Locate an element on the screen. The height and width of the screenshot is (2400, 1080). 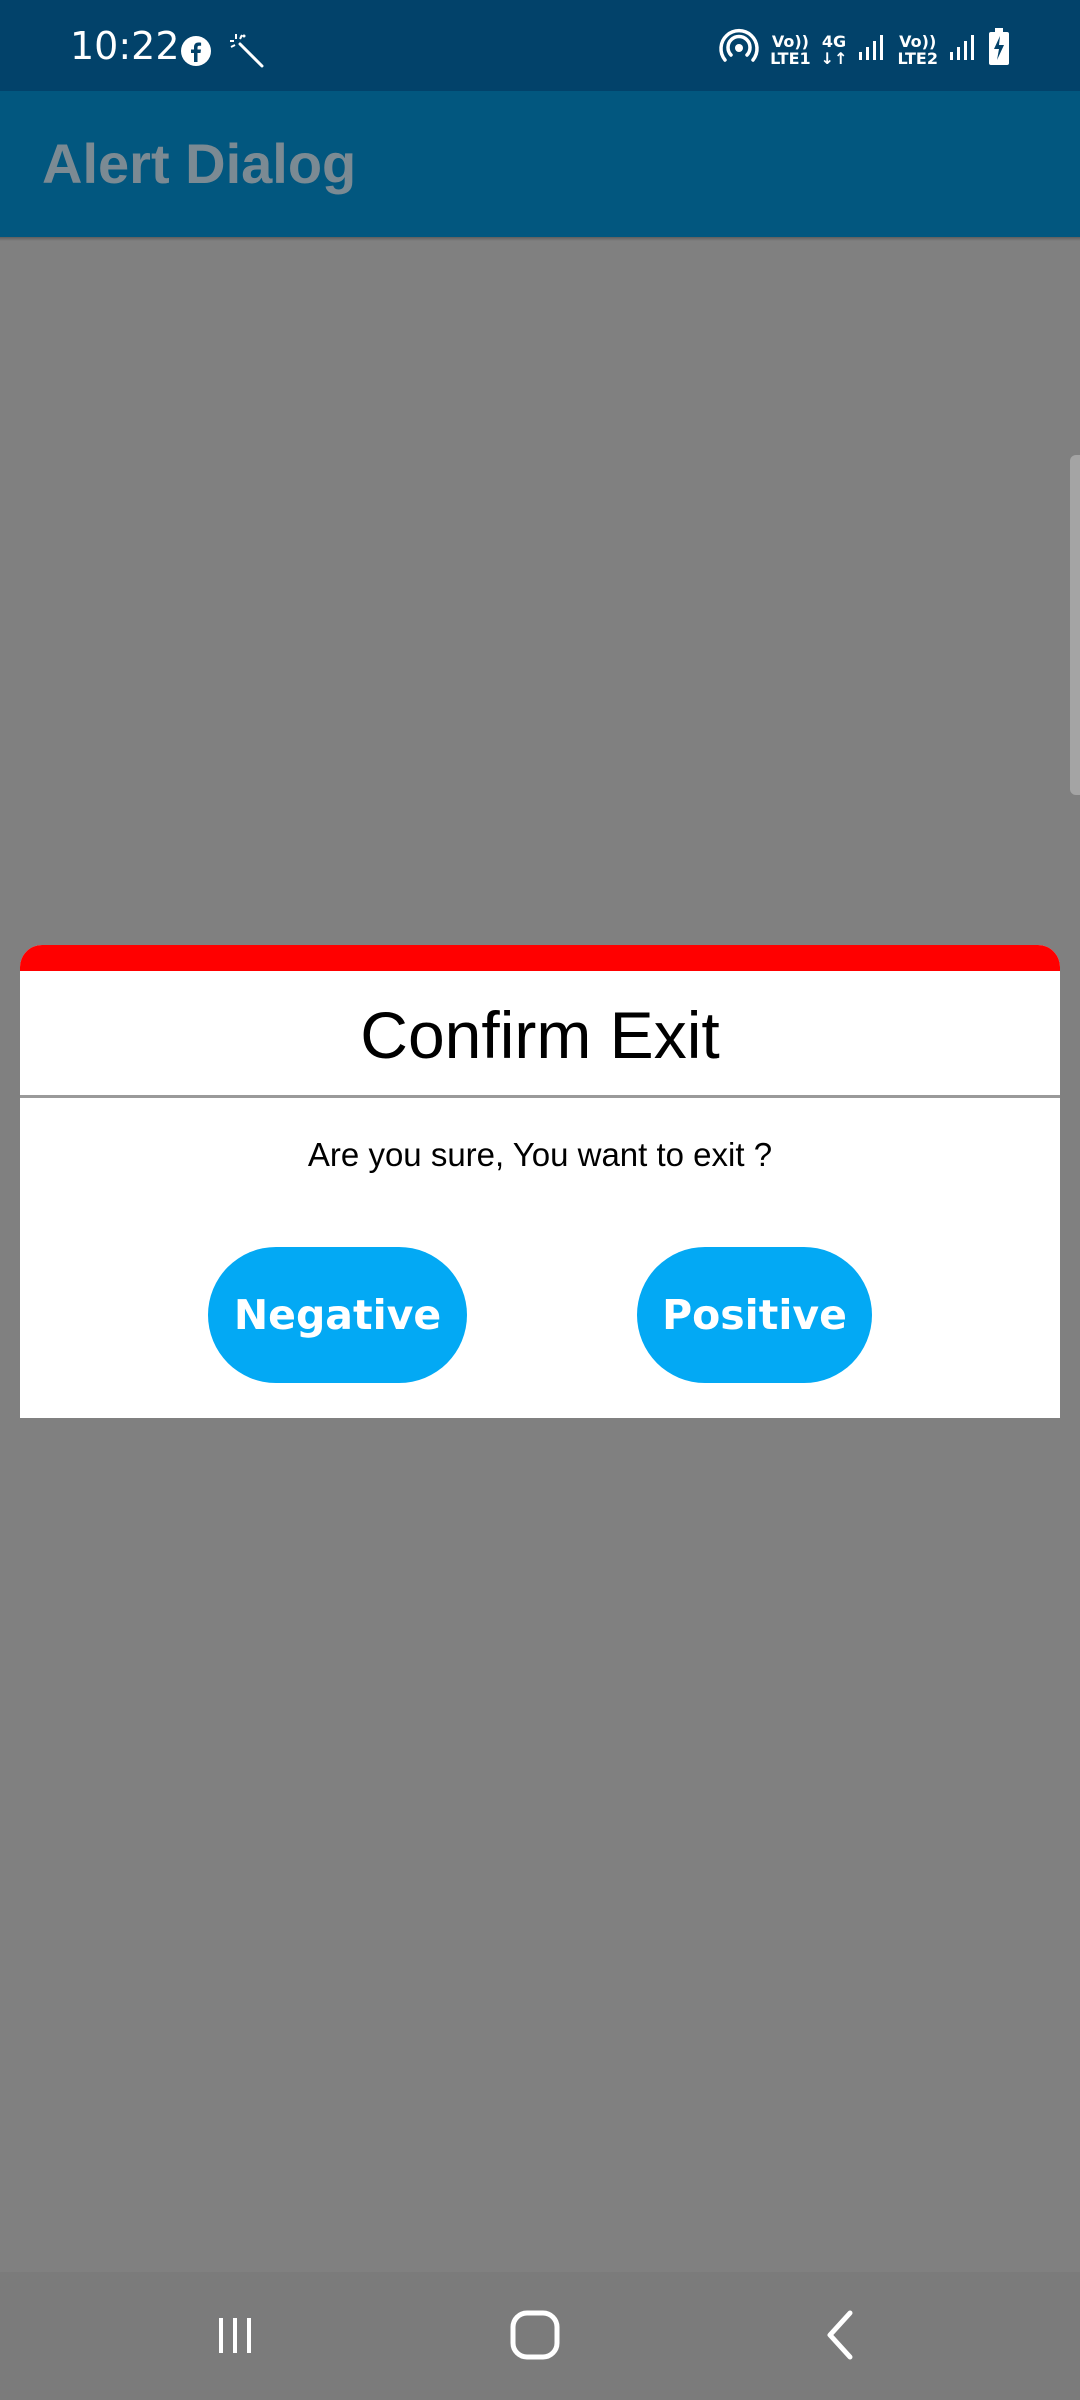
home-button is located at coordinates (535, 2337).